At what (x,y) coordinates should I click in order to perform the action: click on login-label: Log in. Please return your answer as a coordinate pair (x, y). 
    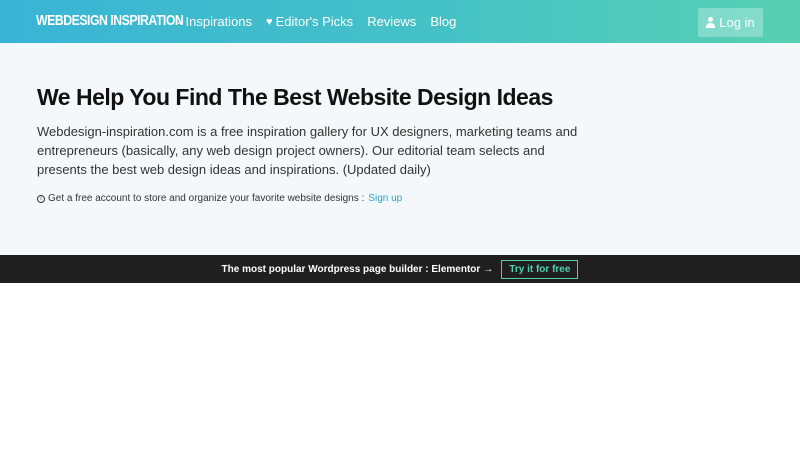
    Looking at the image, I should click on (737, 22).